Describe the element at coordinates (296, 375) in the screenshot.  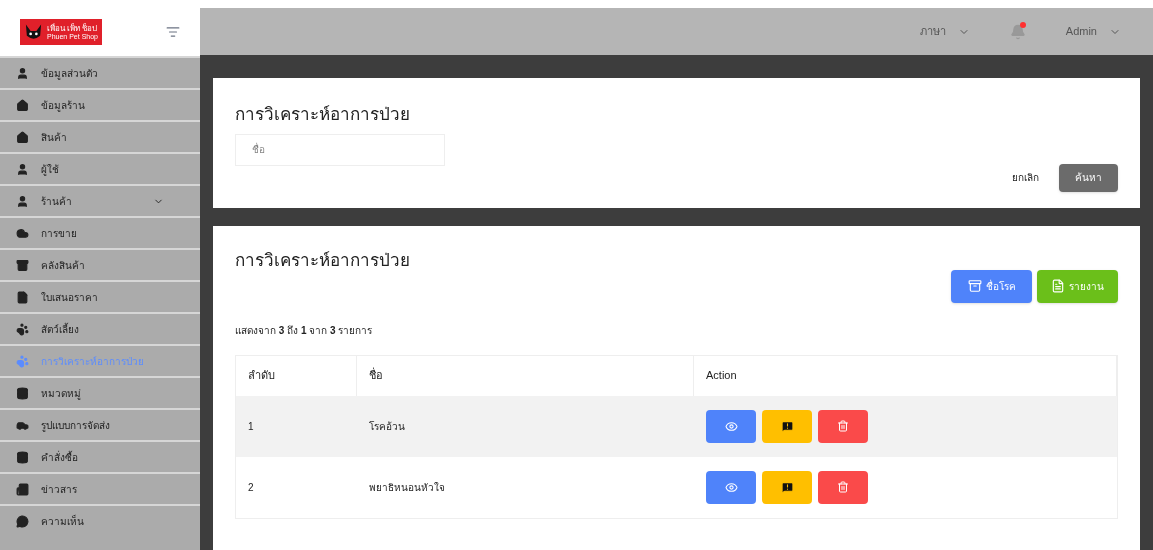
I see `column-header: ลำดับ` at that location.